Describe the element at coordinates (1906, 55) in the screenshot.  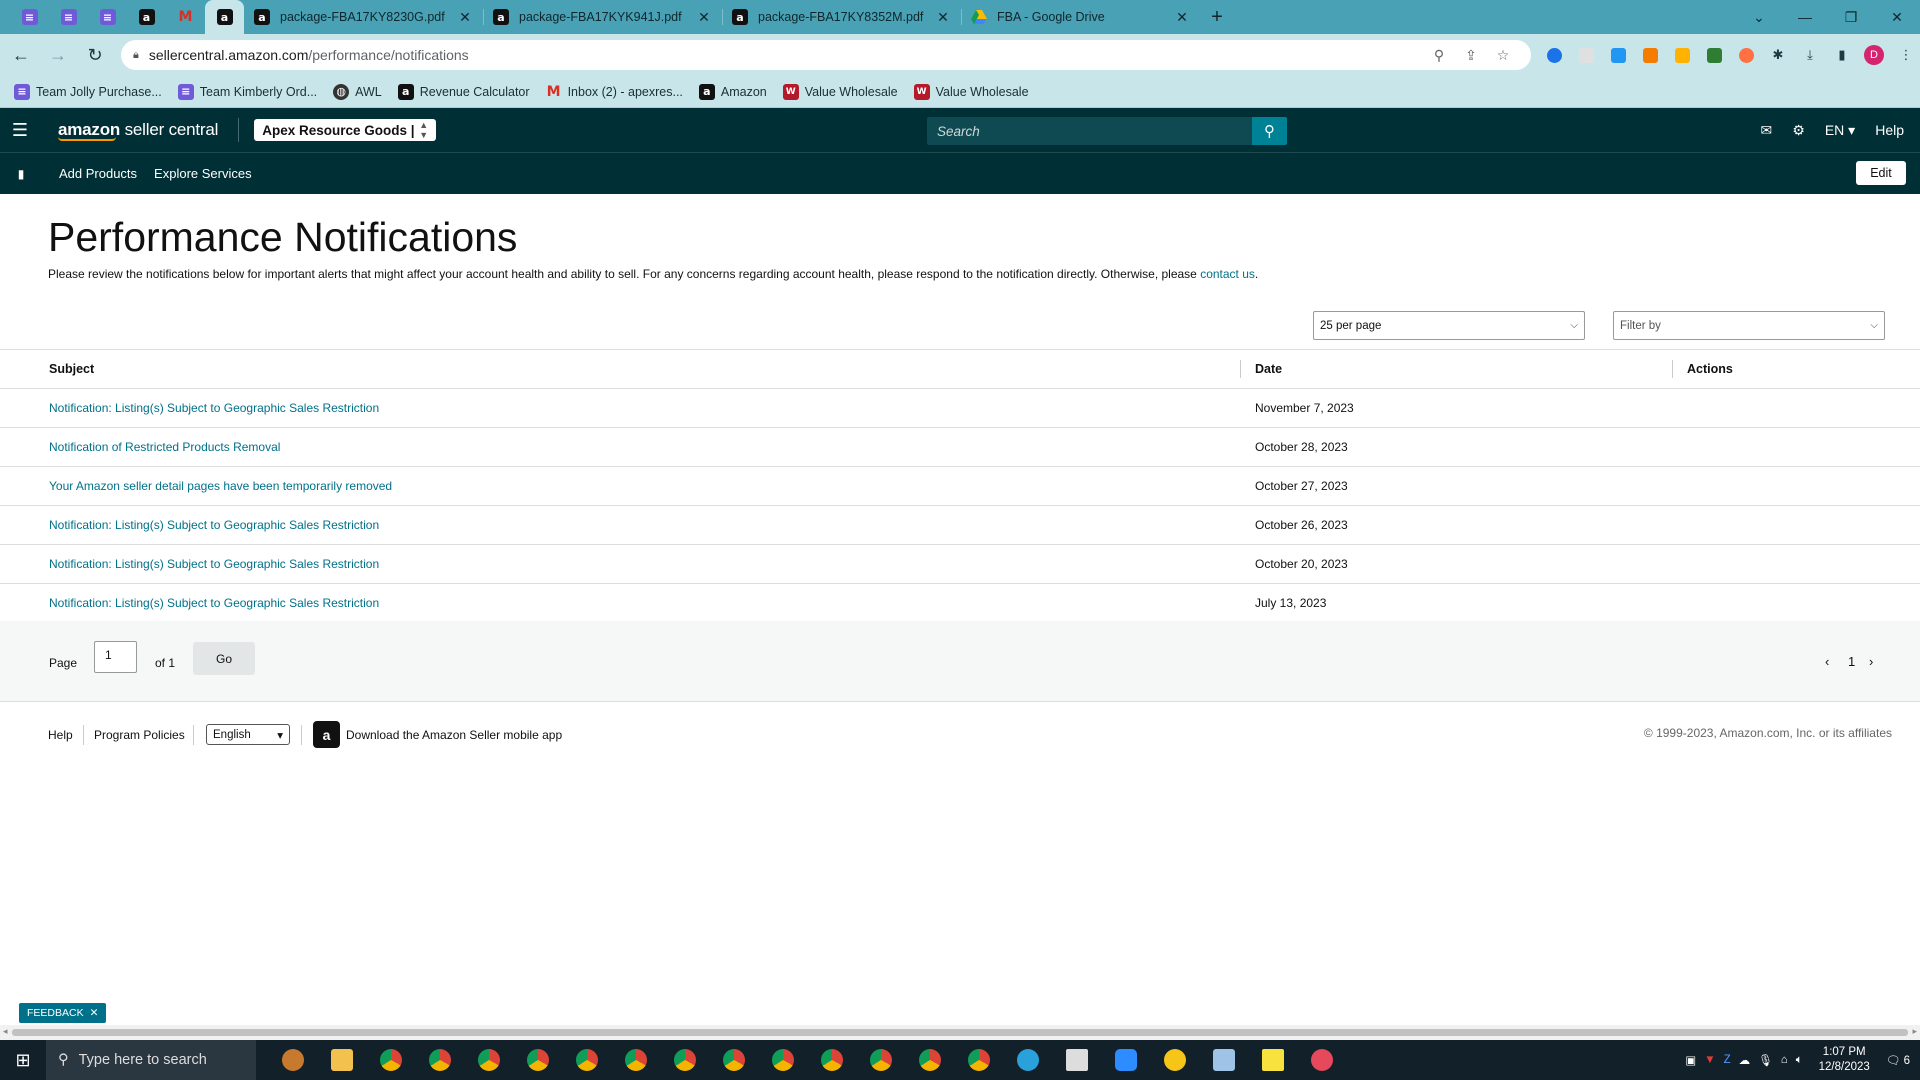
I see `kebab-menu-icon: ⋮` at that location.